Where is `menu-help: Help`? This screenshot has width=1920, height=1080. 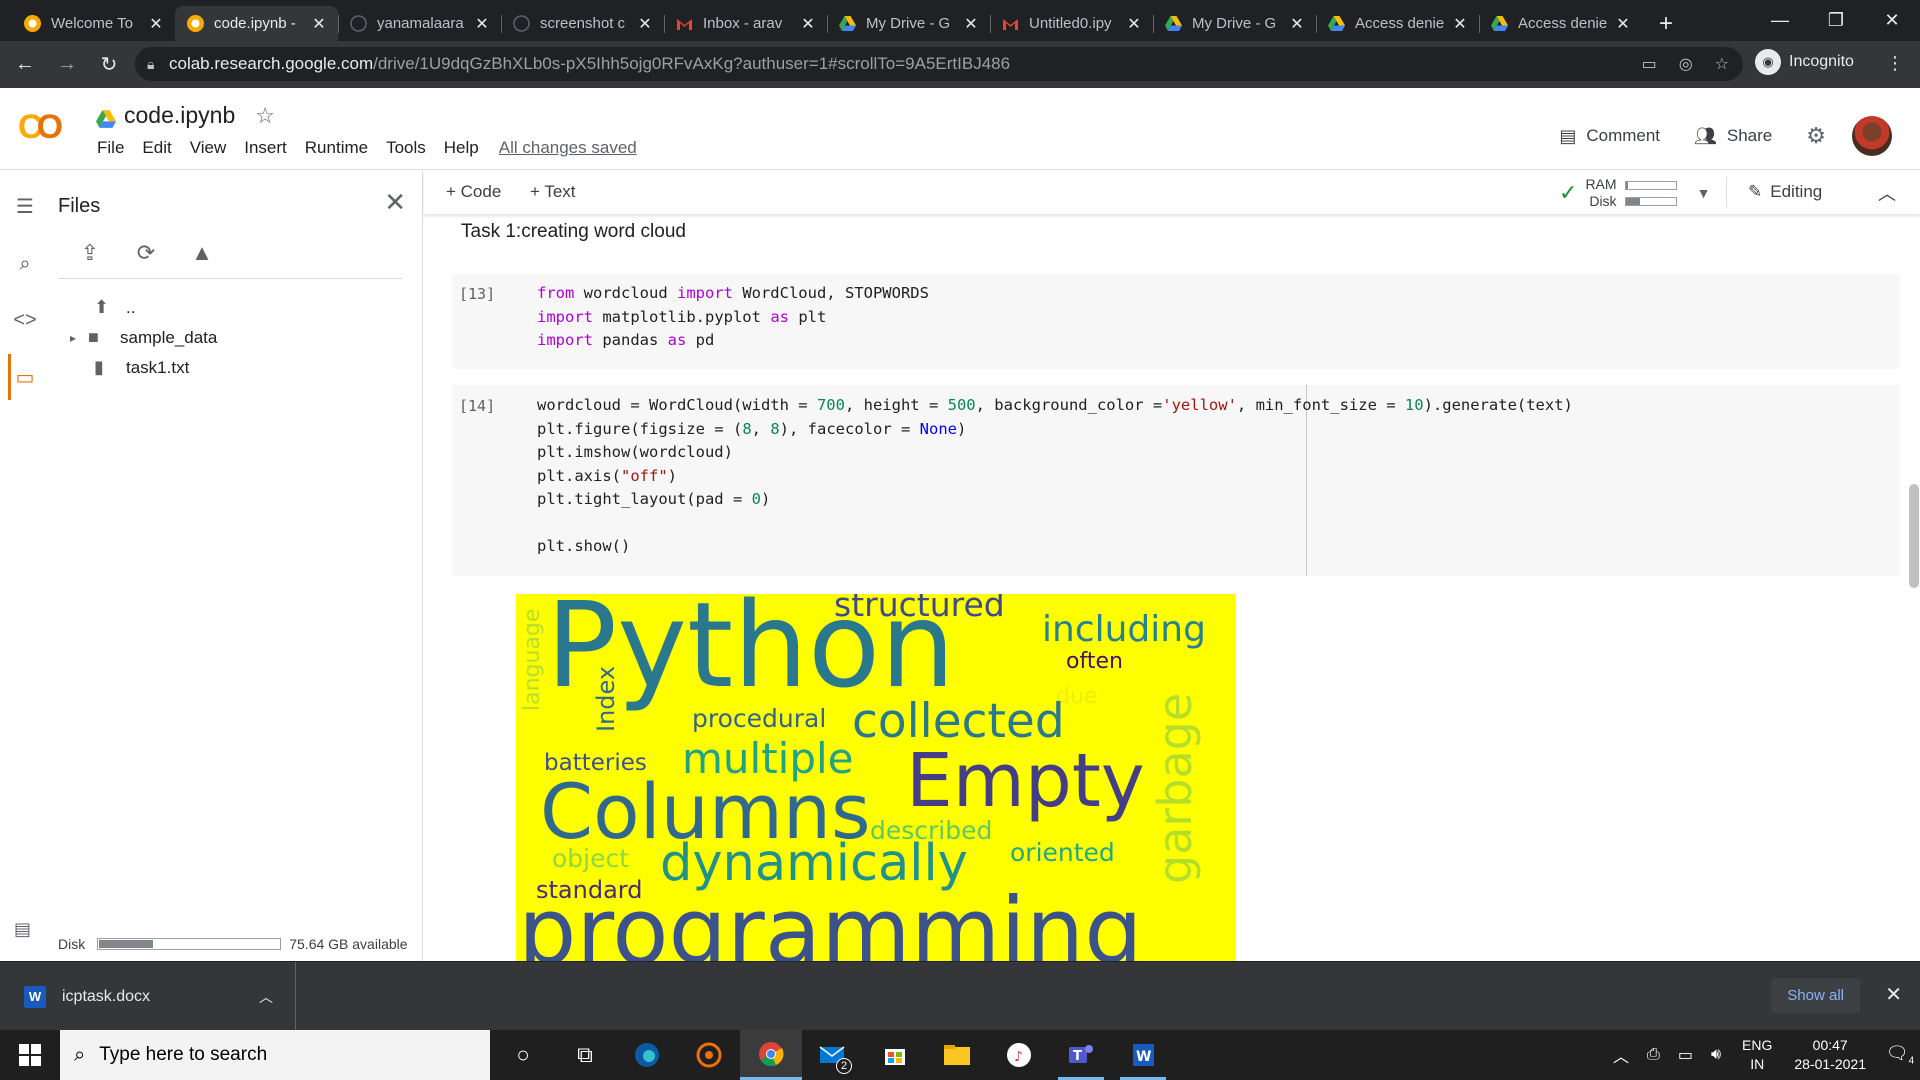
menu-help: Help is located at coordinates (461, 148).